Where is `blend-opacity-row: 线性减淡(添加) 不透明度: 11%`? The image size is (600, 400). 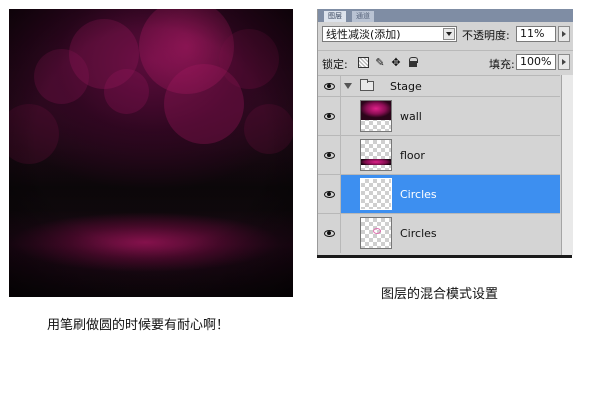
blend-opacity-row: 线性减淡(添加) 不透明度: 11% is located at coordinates (445, 35).